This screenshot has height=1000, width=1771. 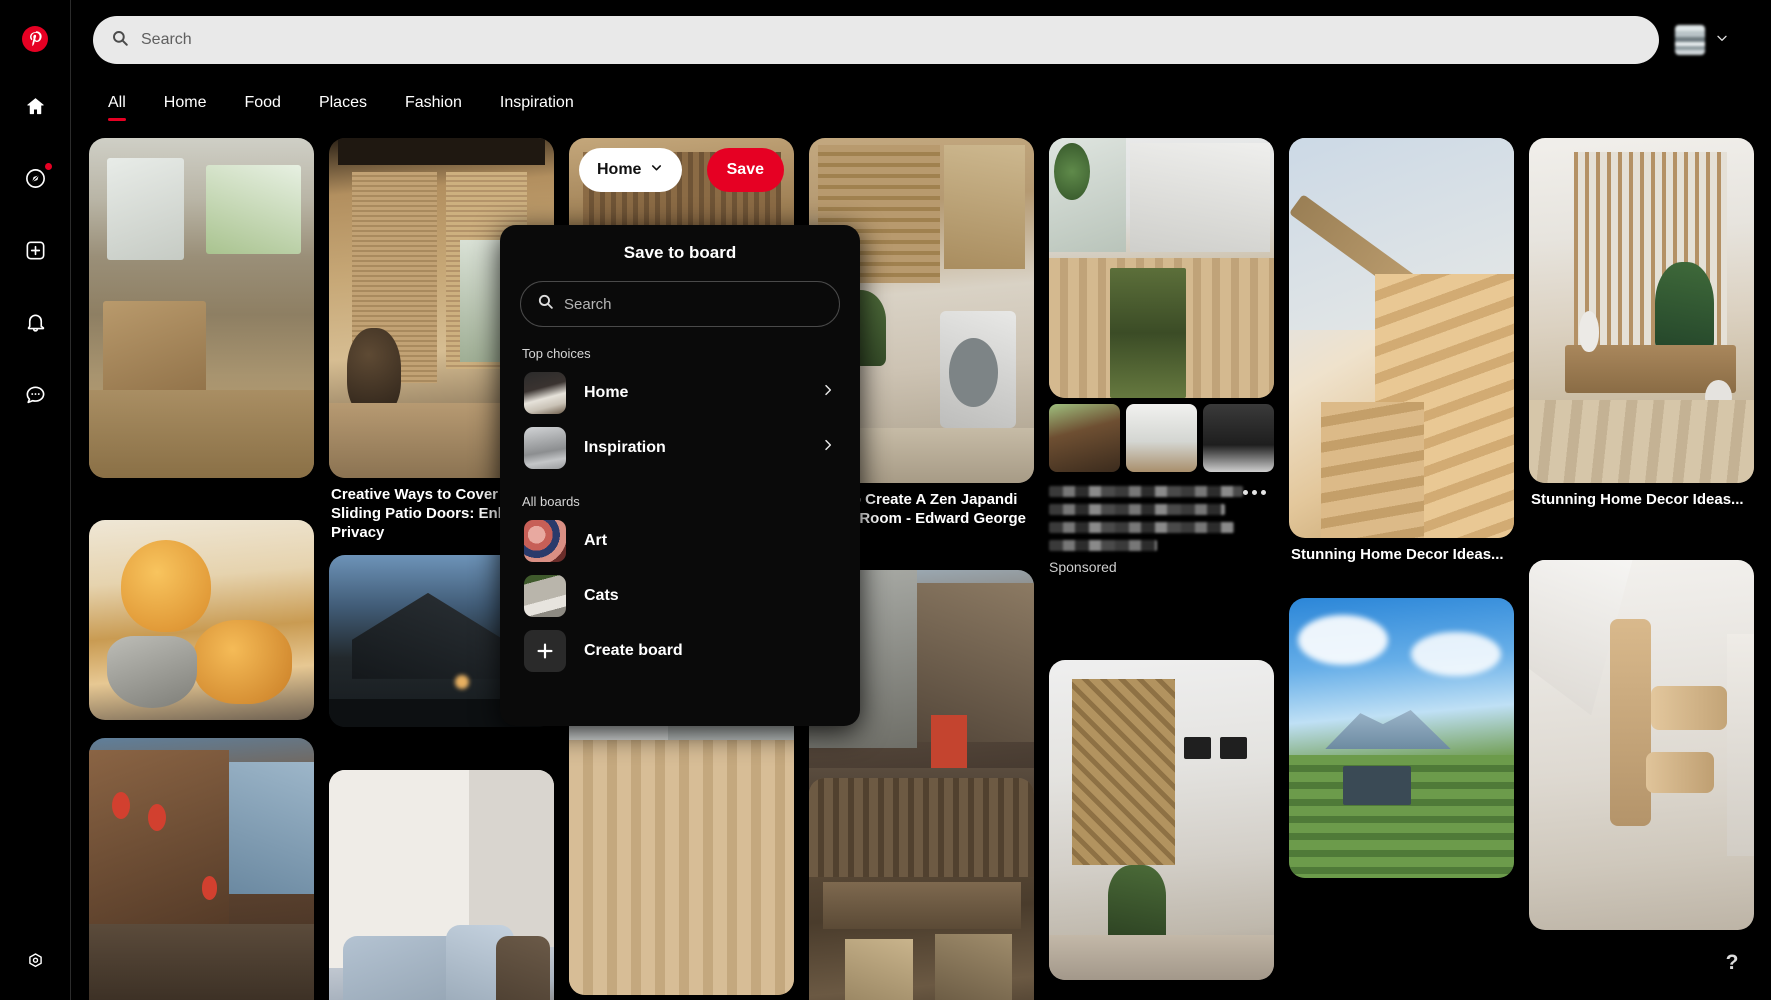 What do you see at coordinates (262, 105) in the screenshot?
I see `tab-food: Food` at bounding box center [262, 105].